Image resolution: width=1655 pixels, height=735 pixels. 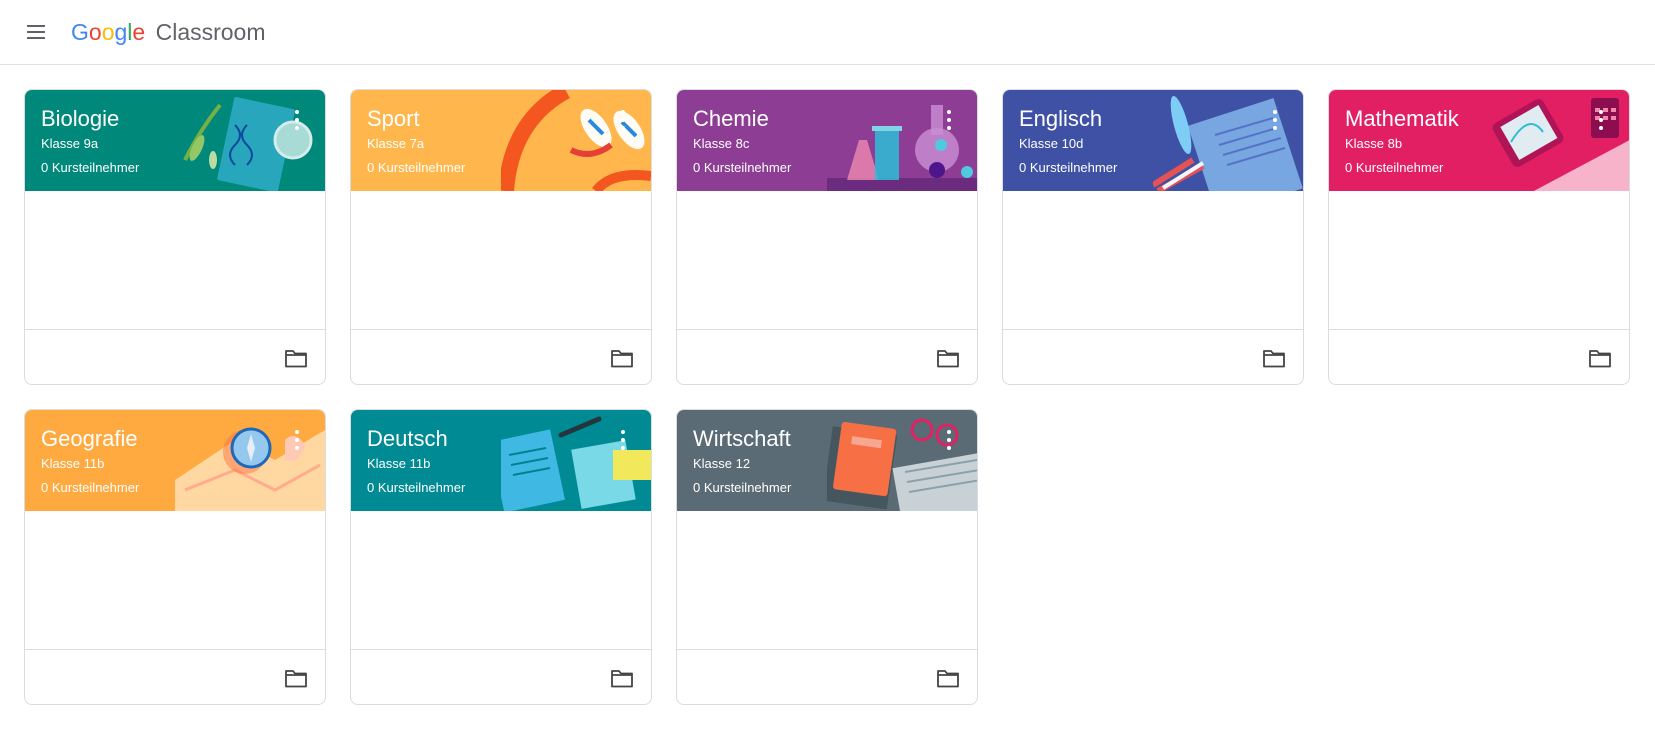 I want to click on top-app-bar: Google Classroom, so click(x=827, y=32).